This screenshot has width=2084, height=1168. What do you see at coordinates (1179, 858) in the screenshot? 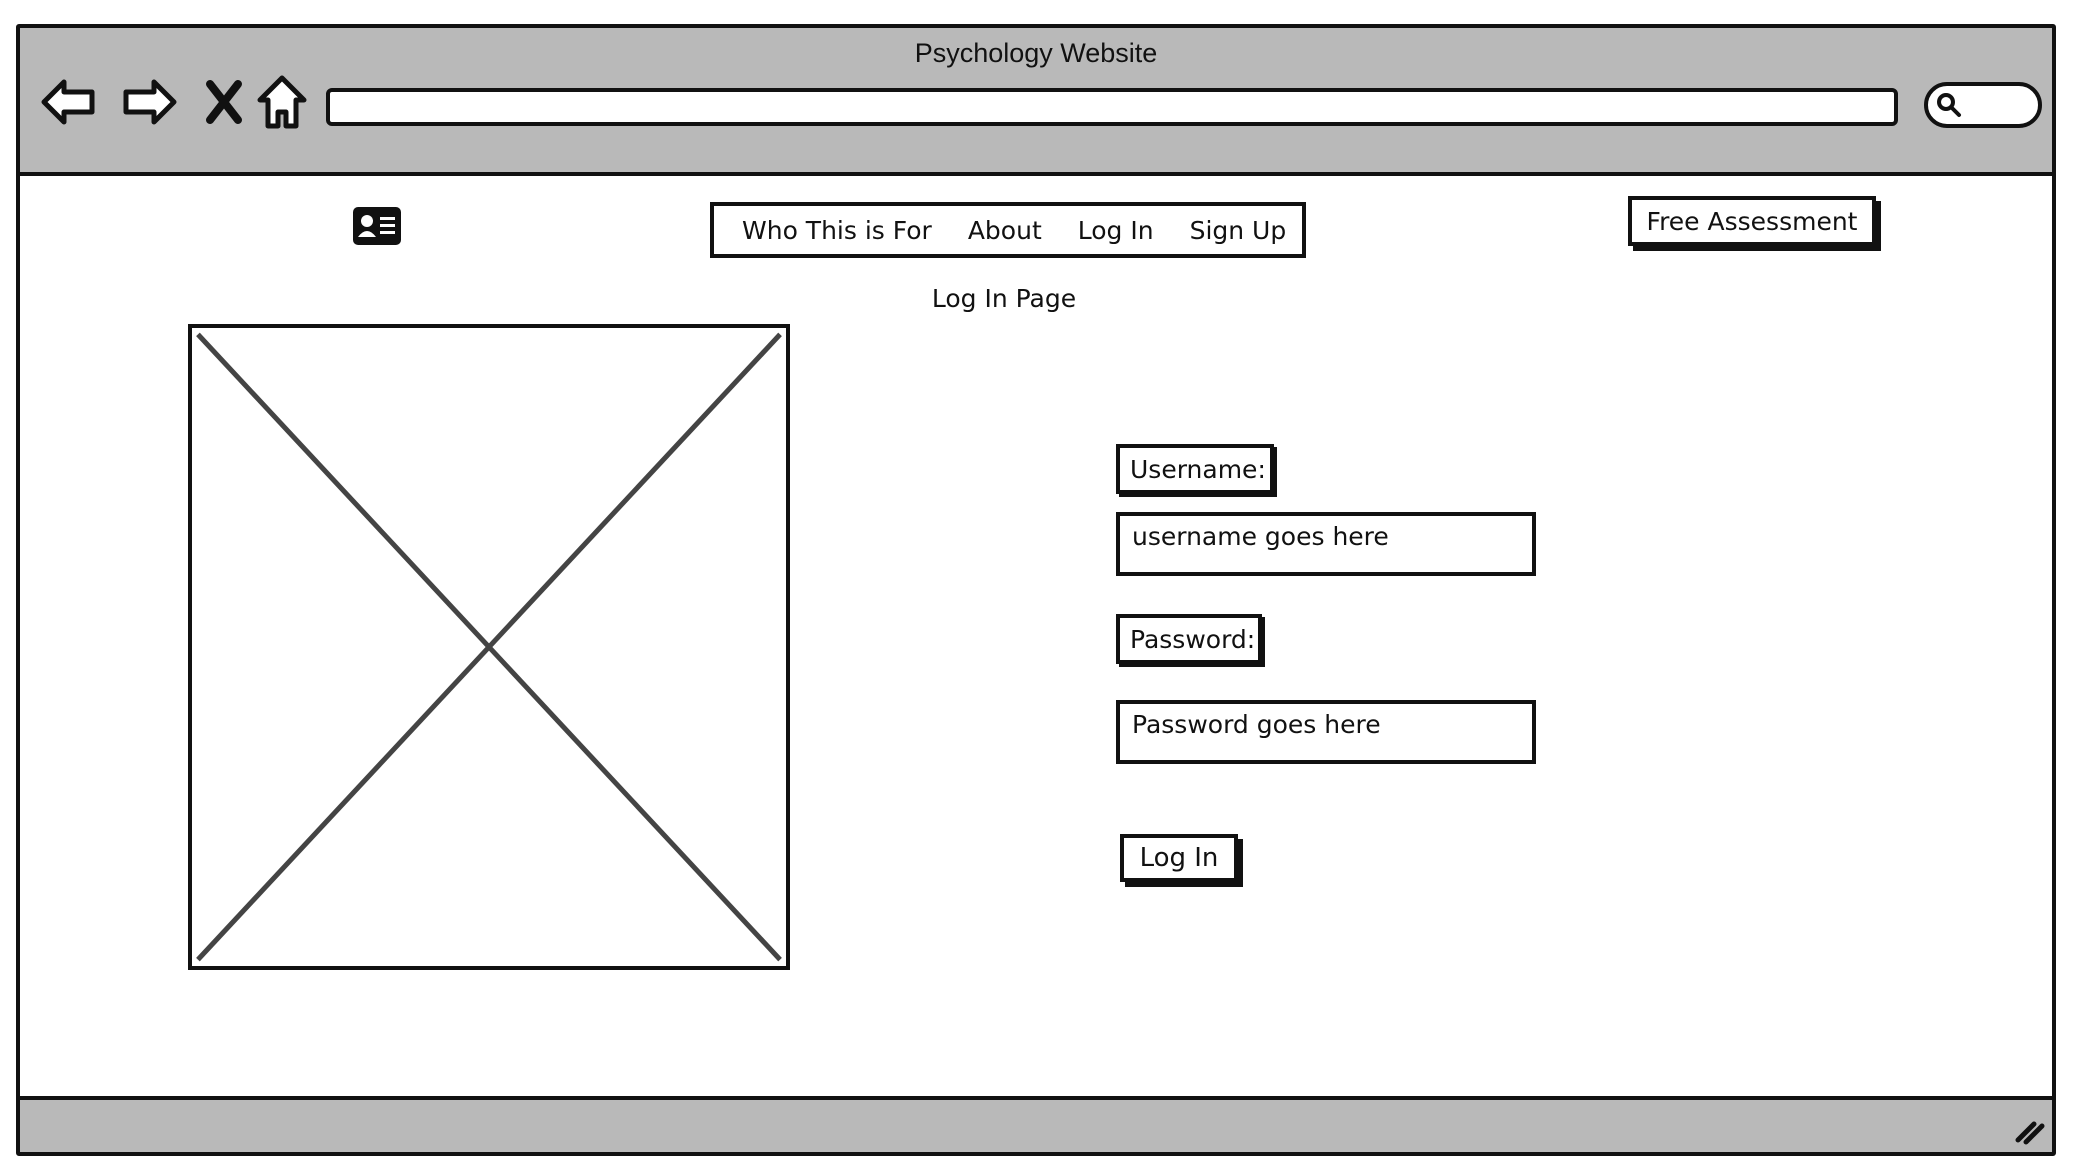
I see `log-in-button: Log In` at bounding box center [1179, 858].